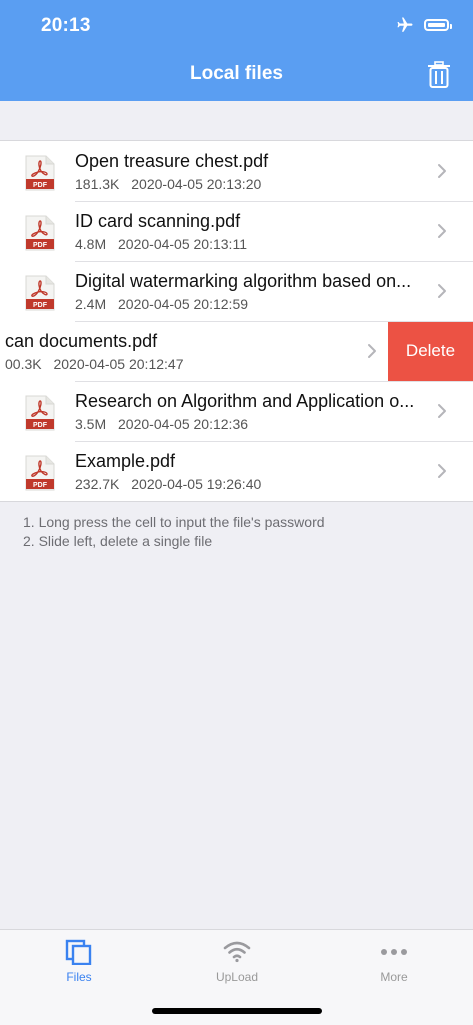 This screenshot has width=473, height=1025. Describe the element at coordinates (439, 75) in the screenshot. I see `trash-icon` at that location.